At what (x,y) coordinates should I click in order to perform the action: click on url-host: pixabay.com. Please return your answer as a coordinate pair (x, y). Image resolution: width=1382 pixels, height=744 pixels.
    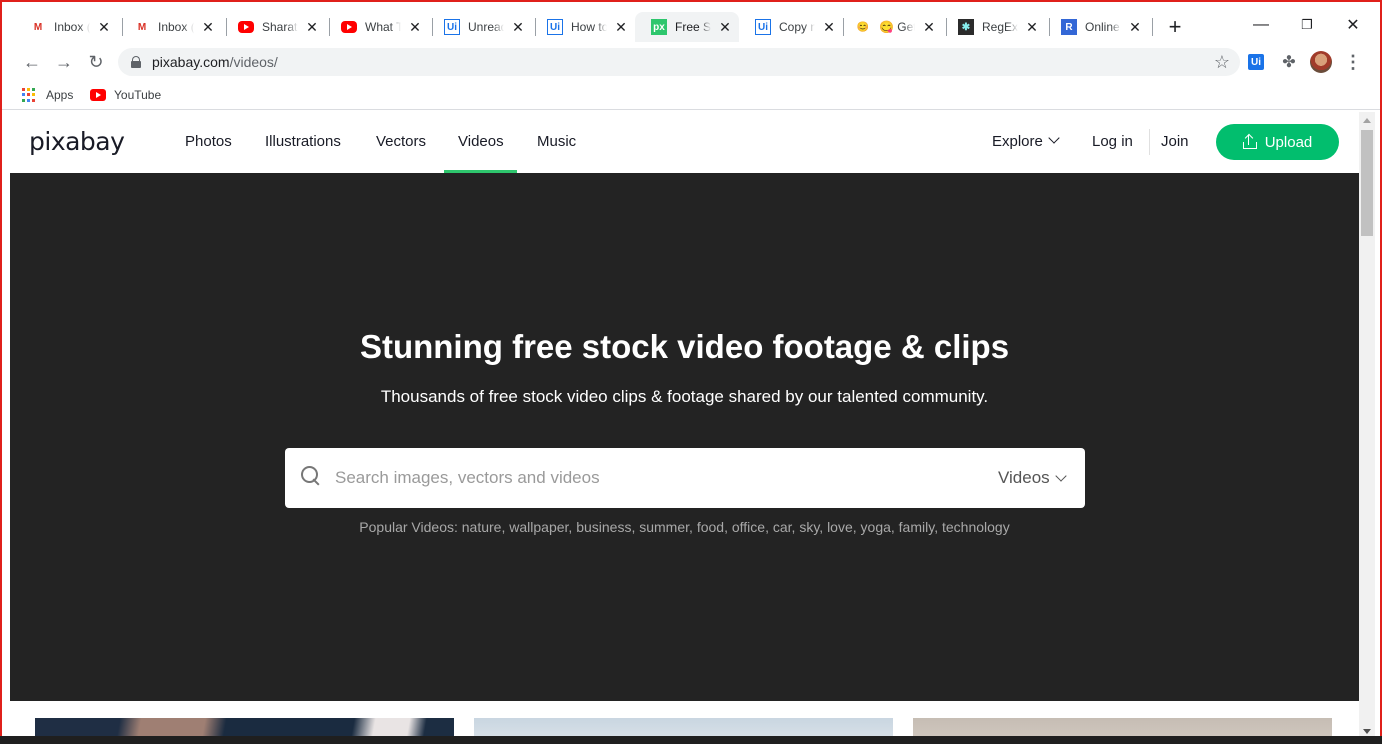
    Looking at the image, I should click on (191, 62).